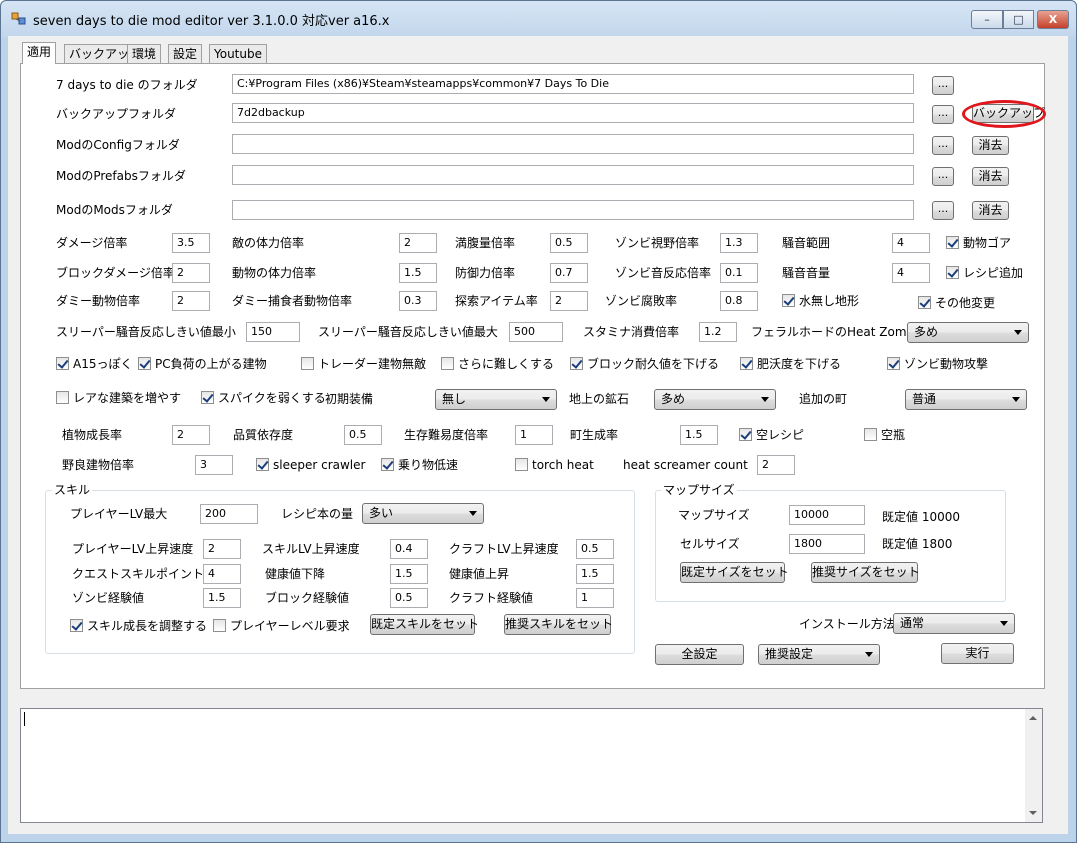  What do you see at coordinates (739, 273) in the screenshot?
I see `zombie-sound-rate-input: 0.1` at bounding box center [739, 273].